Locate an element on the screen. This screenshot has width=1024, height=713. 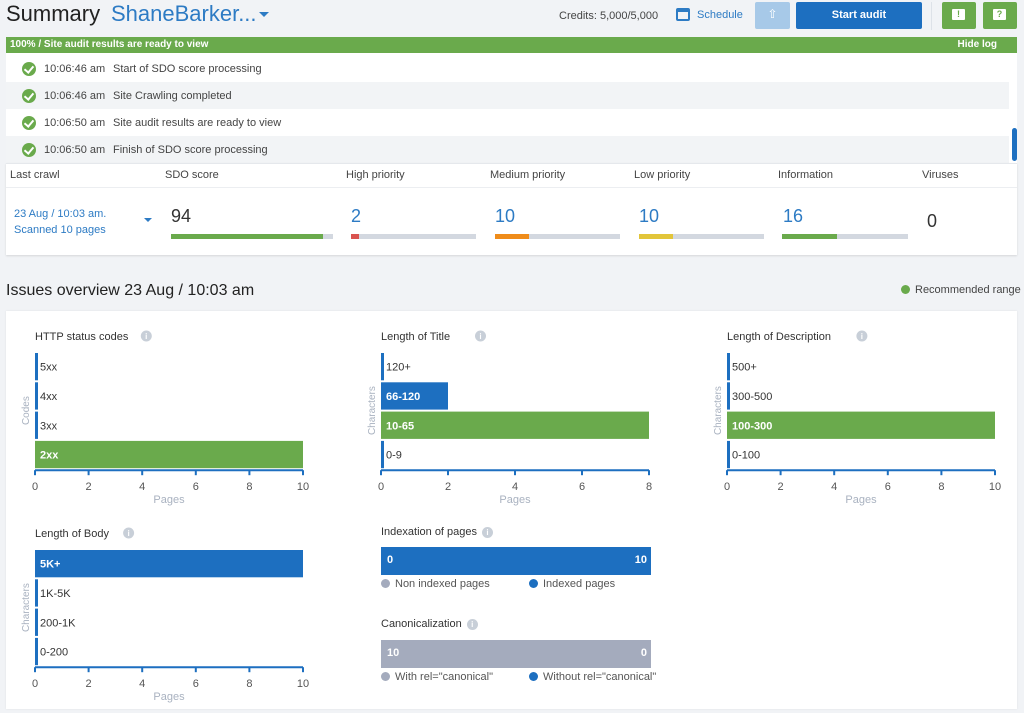
category-label: 0-200 is located at coordinates (54, 653).